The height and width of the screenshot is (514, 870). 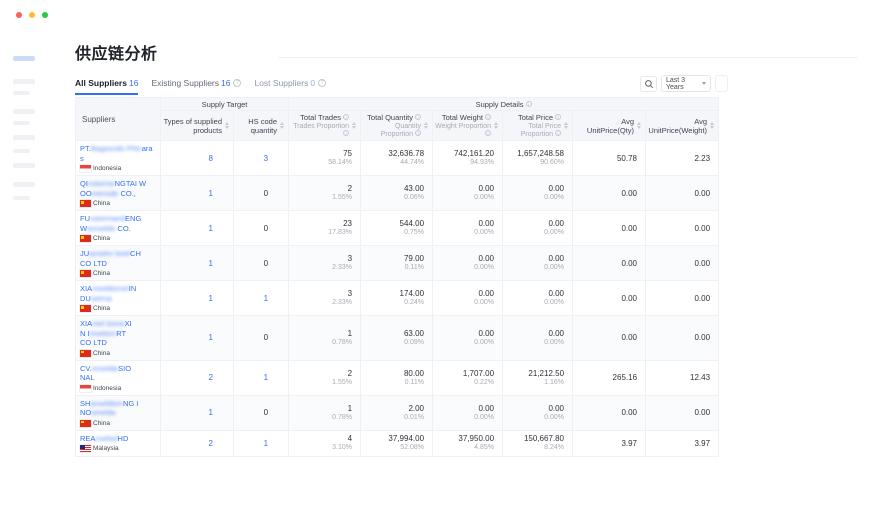 What do you see at coordinates (118, 333) in the screenshot?
I see `supplier-name-link: XIAmel tosneXI N ImselornRT CO LTD` at bounding box center [118, 333].